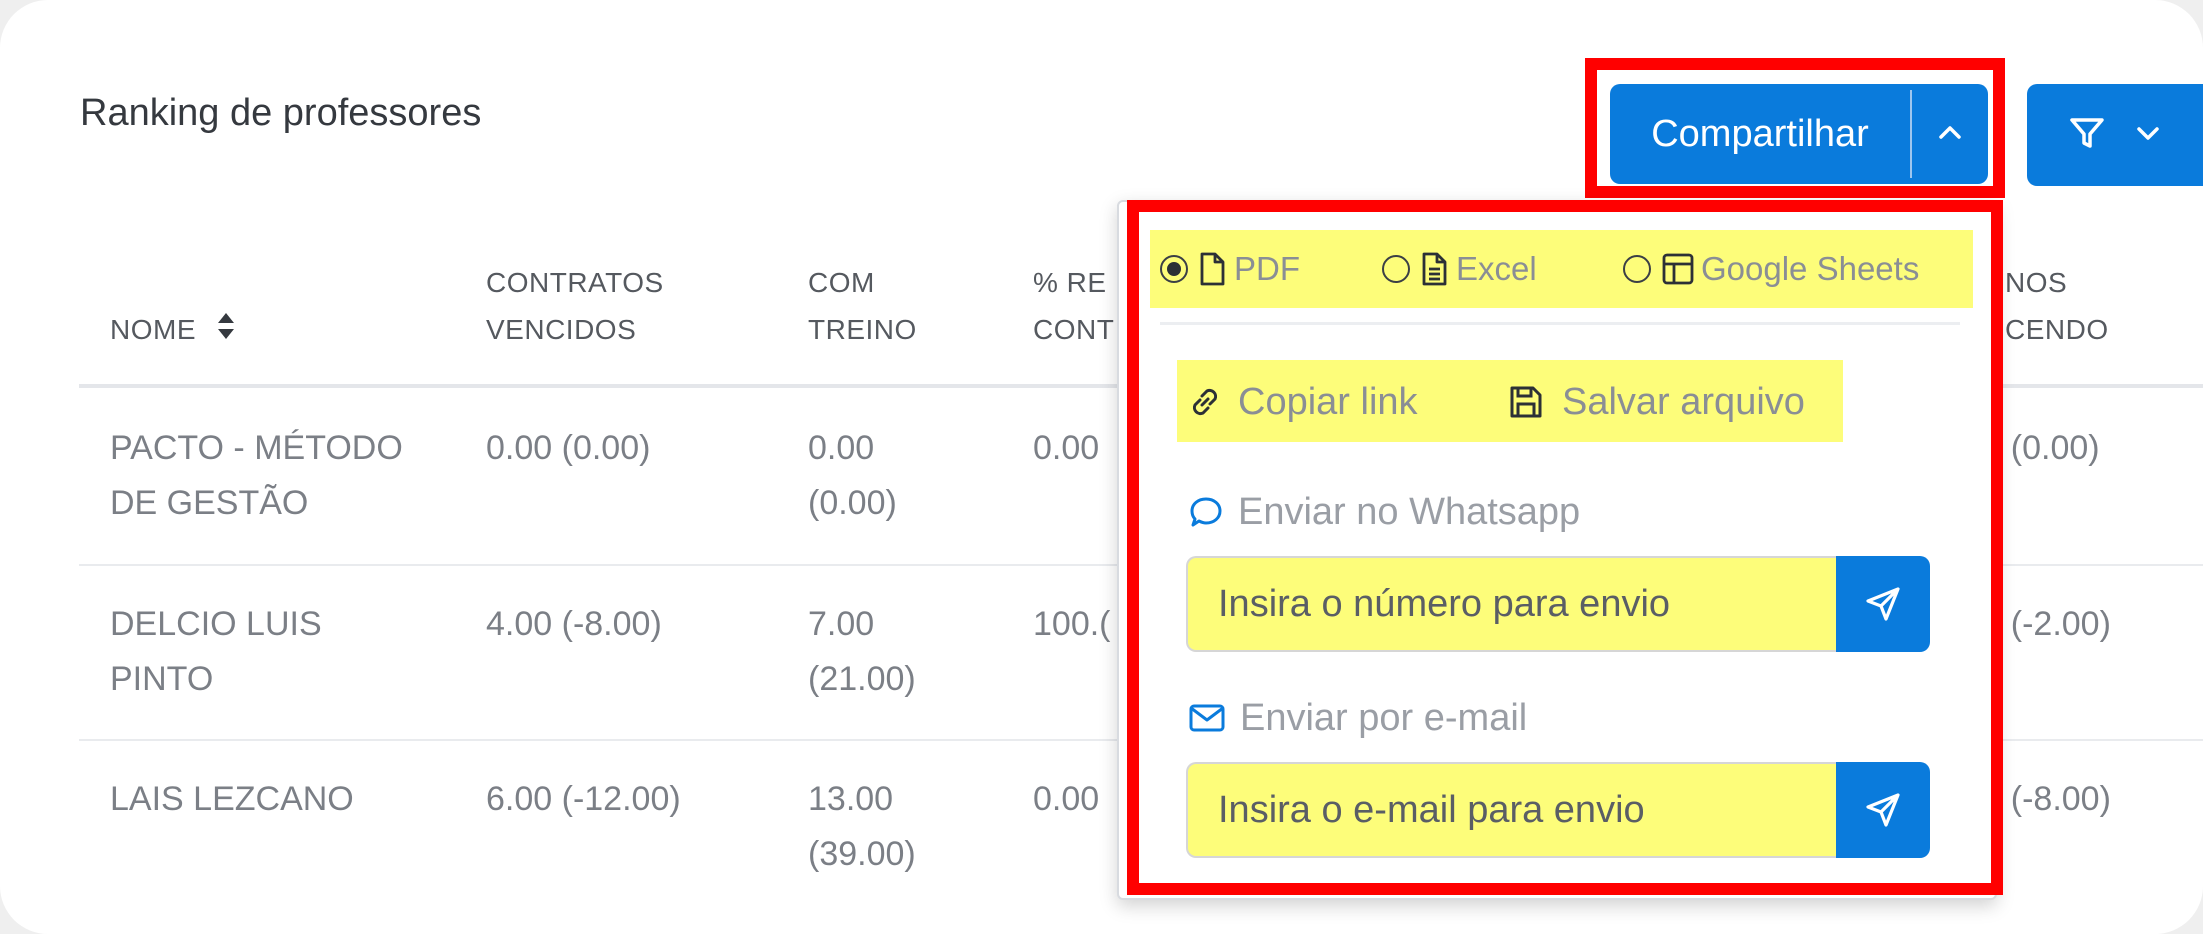  Describe the element at coordinates (1810, 268) in the screenshot. I see `format-label: Google Sheets` at that location.